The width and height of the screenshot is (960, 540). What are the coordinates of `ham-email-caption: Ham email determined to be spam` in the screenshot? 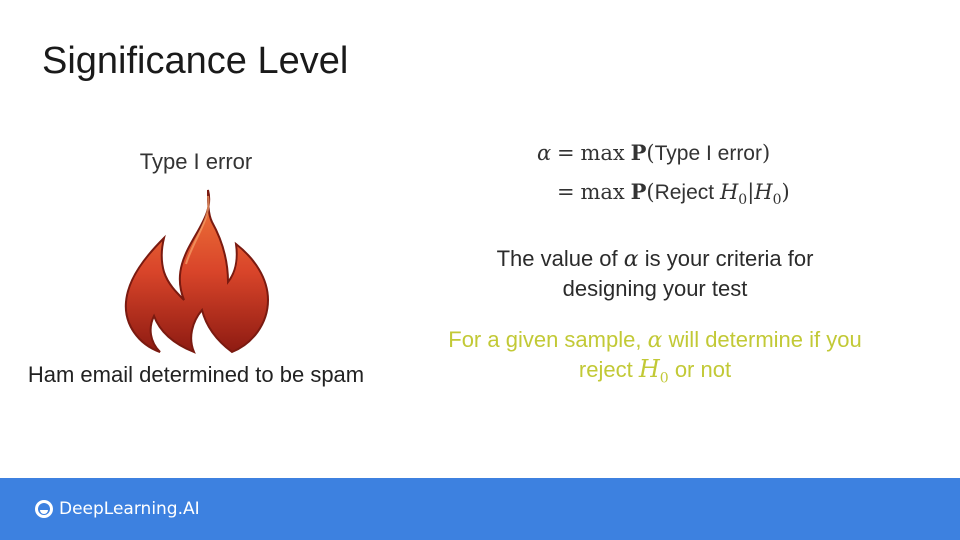 It's located at (196, 374).